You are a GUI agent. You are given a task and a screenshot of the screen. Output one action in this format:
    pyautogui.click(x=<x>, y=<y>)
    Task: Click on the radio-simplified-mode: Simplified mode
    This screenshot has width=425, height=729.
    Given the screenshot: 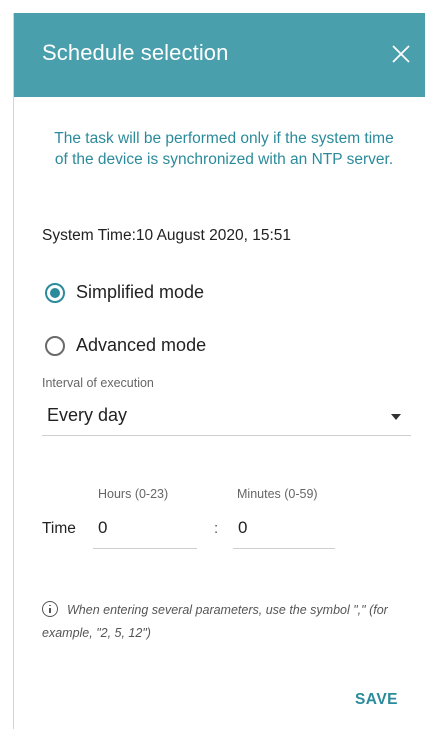 What is the action you would take?
    pyautogui.click(x=124, y=292)
    